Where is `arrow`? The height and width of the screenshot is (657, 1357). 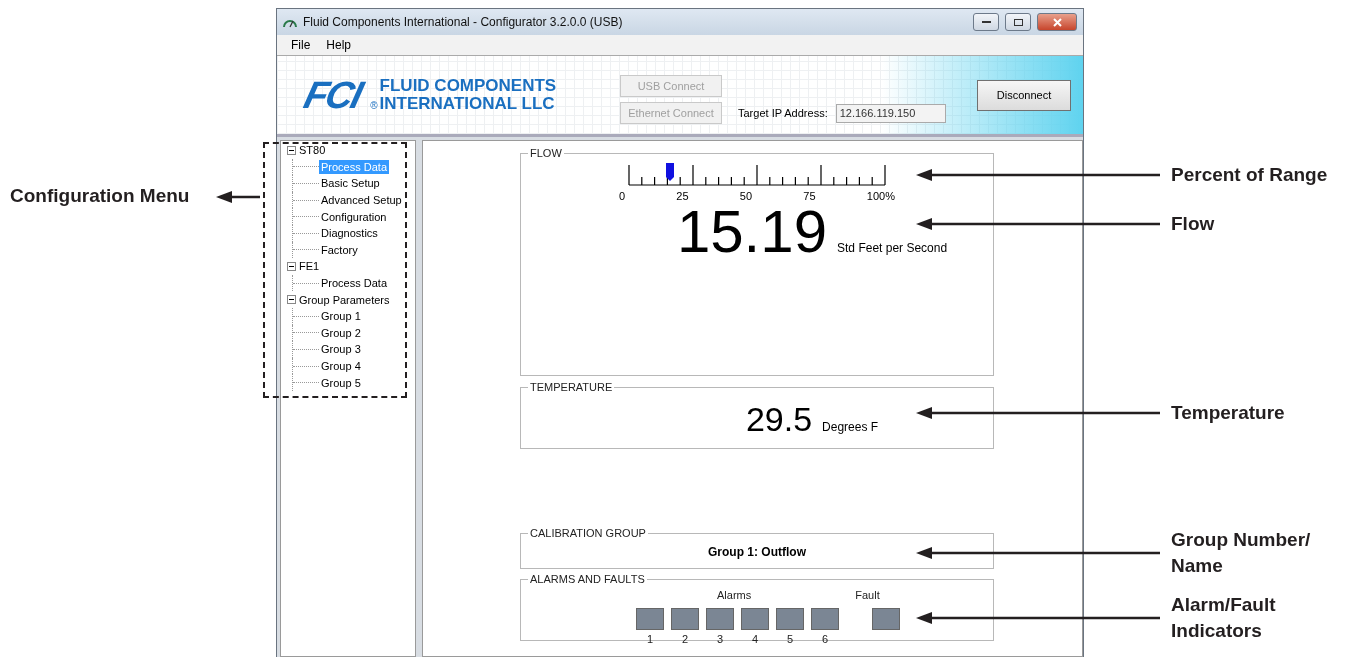
arrow is located at coordinates (238, 197).